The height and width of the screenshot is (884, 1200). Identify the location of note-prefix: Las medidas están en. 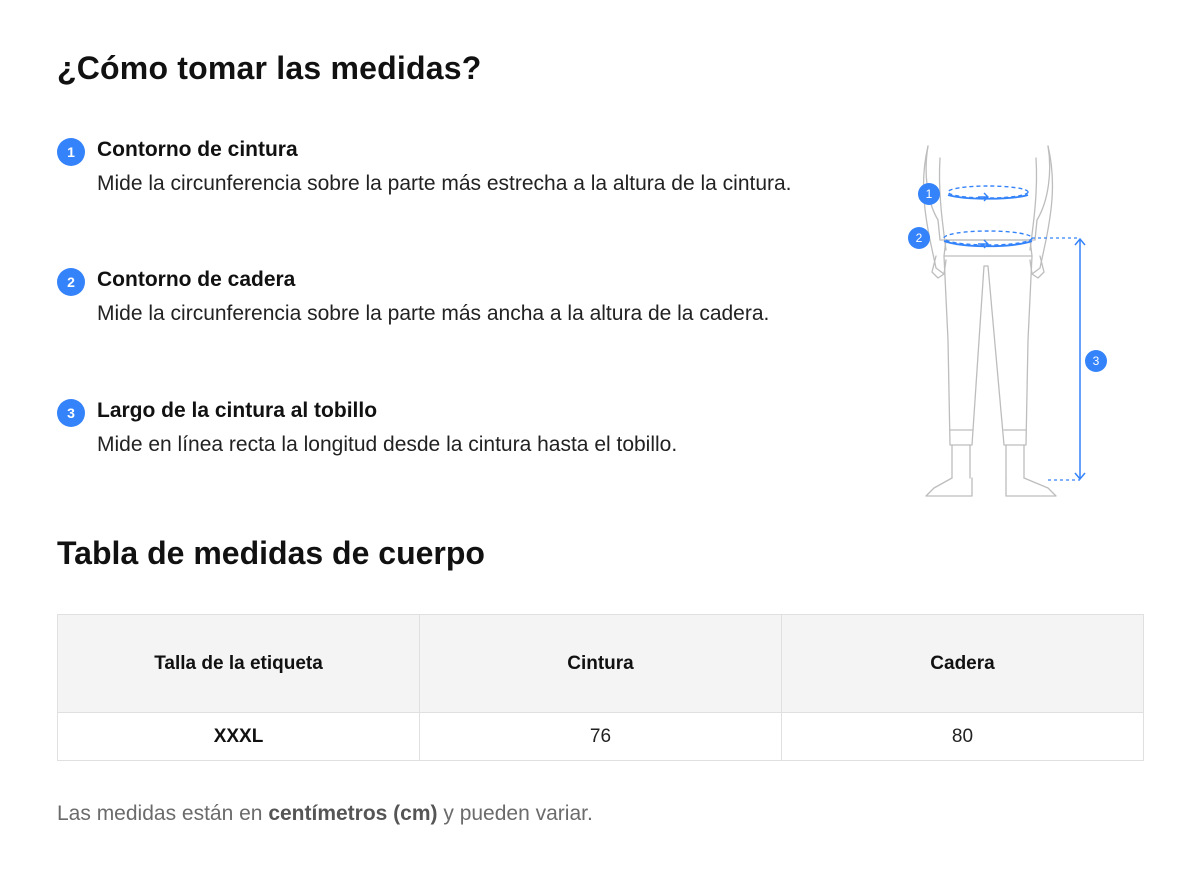
(163, 813).